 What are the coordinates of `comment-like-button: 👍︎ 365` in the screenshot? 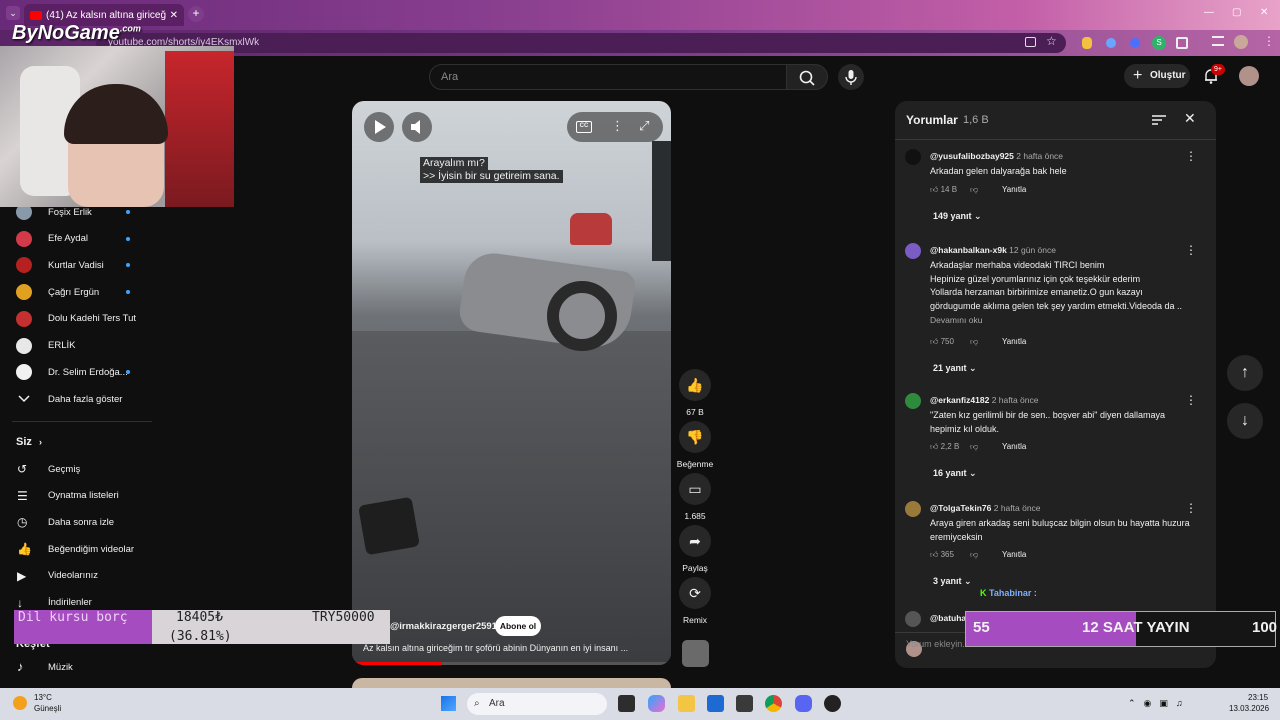 It's located at (942, 555).